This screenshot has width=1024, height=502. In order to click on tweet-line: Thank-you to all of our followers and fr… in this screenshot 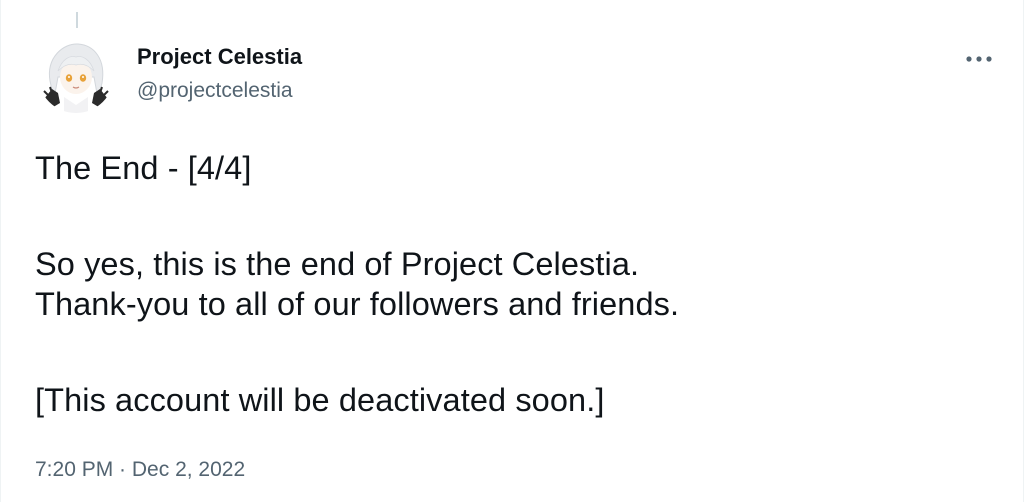, I will do `click(357, 304)`.